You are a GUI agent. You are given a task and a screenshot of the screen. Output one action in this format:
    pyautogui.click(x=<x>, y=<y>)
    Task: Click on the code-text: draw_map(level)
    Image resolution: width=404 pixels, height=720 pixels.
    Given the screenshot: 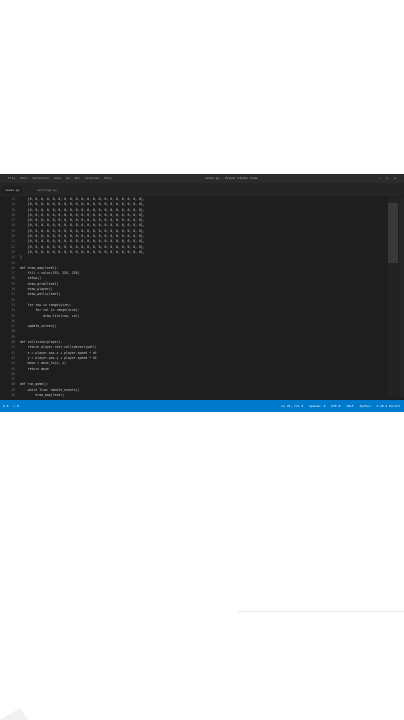 What is the action you would take?
    pyautogui.click(x=42, y=395)
    